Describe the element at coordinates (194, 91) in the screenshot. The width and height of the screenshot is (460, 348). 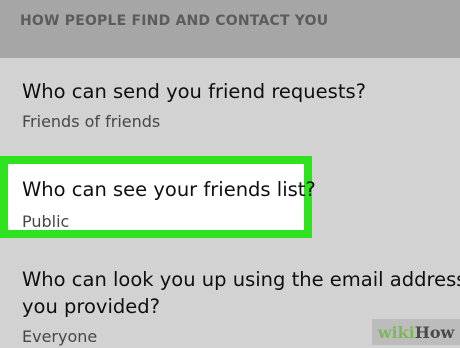
I see `setting-title: Who can send you friend requests?` at that location.